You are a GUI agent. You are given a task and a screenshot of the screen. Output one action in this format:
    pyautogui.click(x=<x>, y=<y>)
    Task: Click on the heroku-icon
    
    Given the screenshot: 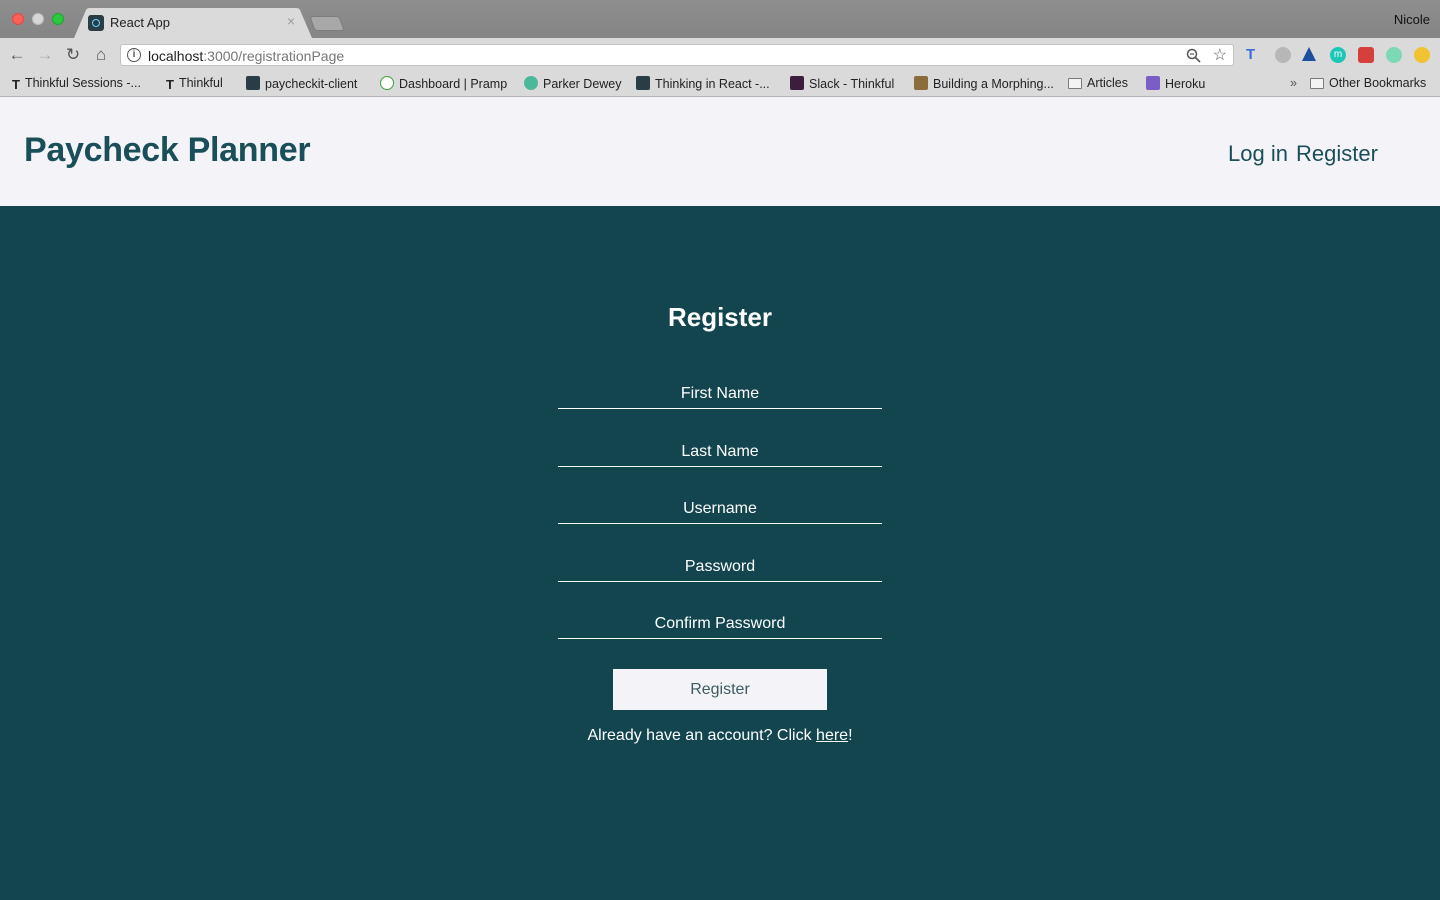 What is the action you would take?
    pyautogui.click(x=1153, y=83)
    